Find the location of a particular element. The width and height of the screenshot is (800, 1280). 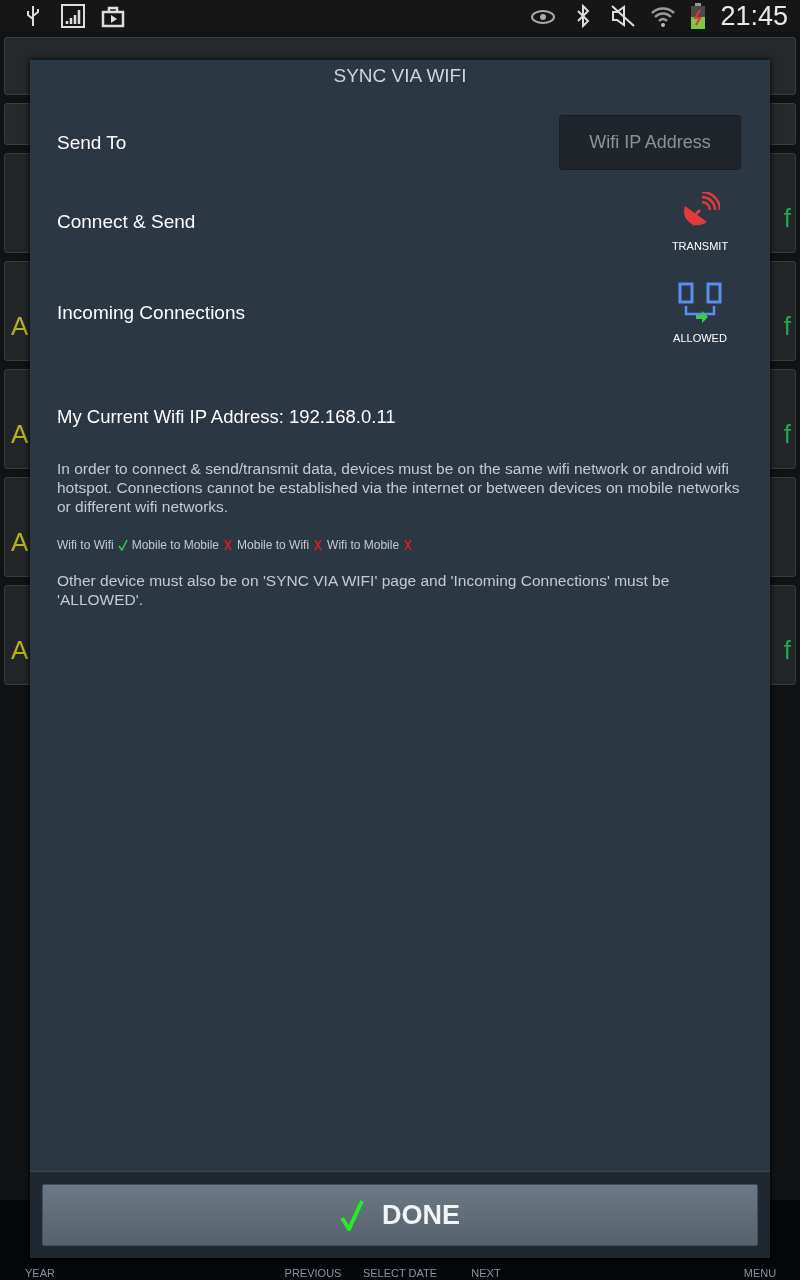

note-paragraph: Other device must also be on 'SYNC VIA WIFI' page and 'Incoming Connections' must be 'ALLOWED'. is located at coordinates (364, 590).